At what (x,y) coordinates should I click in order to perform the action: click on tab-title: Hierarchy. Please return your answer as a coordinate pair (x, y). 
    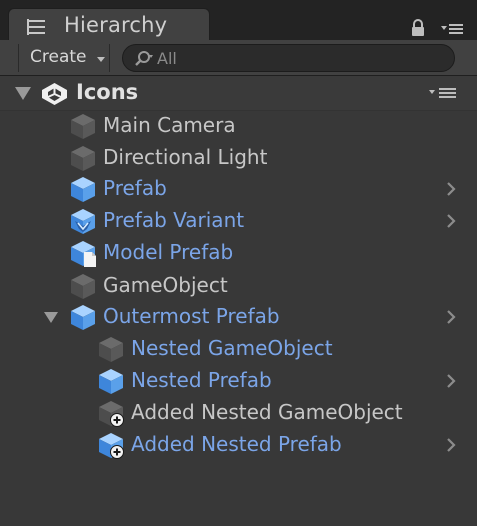
    Looking at the image, I should click on (116, 25).